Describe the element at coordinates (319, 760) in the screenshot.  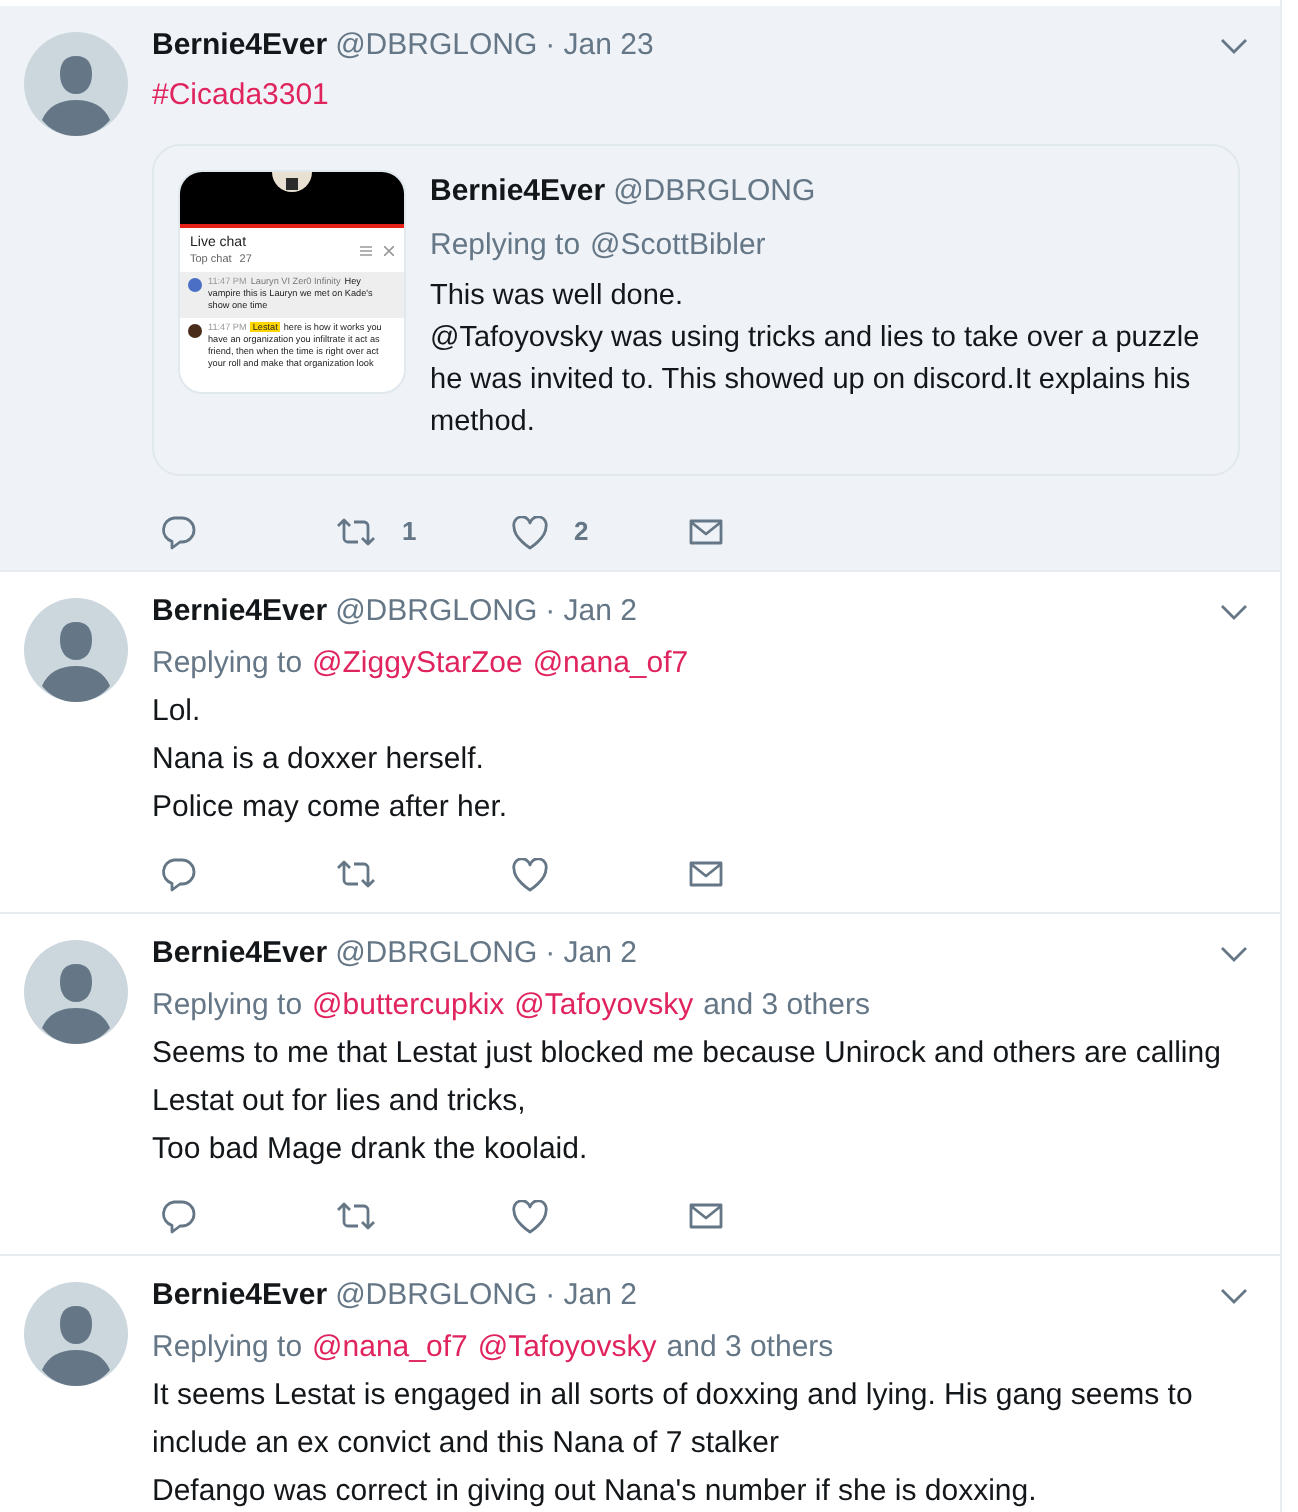
I see `tweet-text: Nana is a doxxer herself.` at that location.